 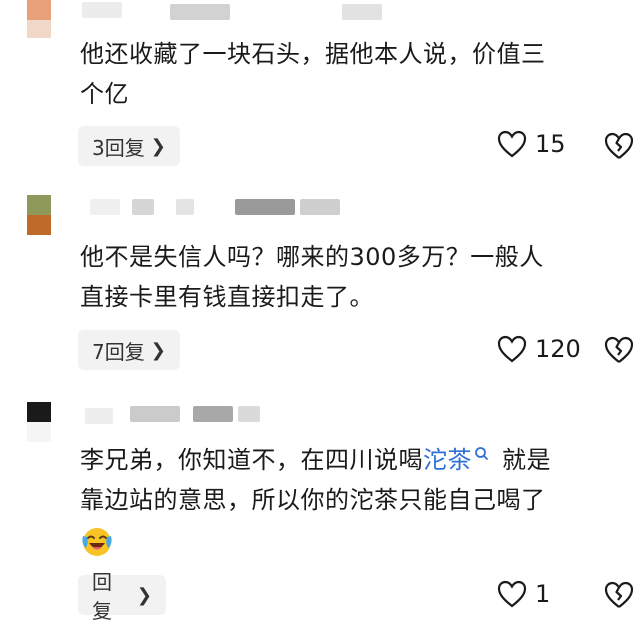 What do you see at coordinates (543, 594) in the screenshot?
I see `like-count: 1` at bounding box center [543, 594].